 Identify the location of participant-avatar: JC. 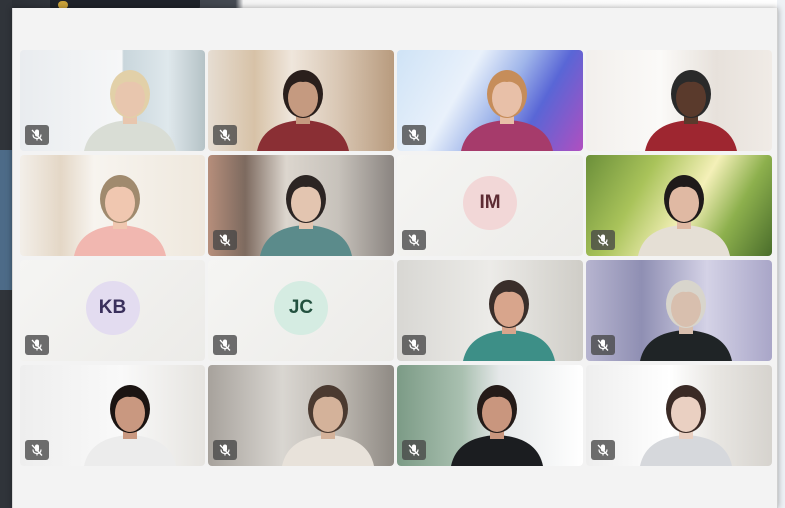
(301, 307).